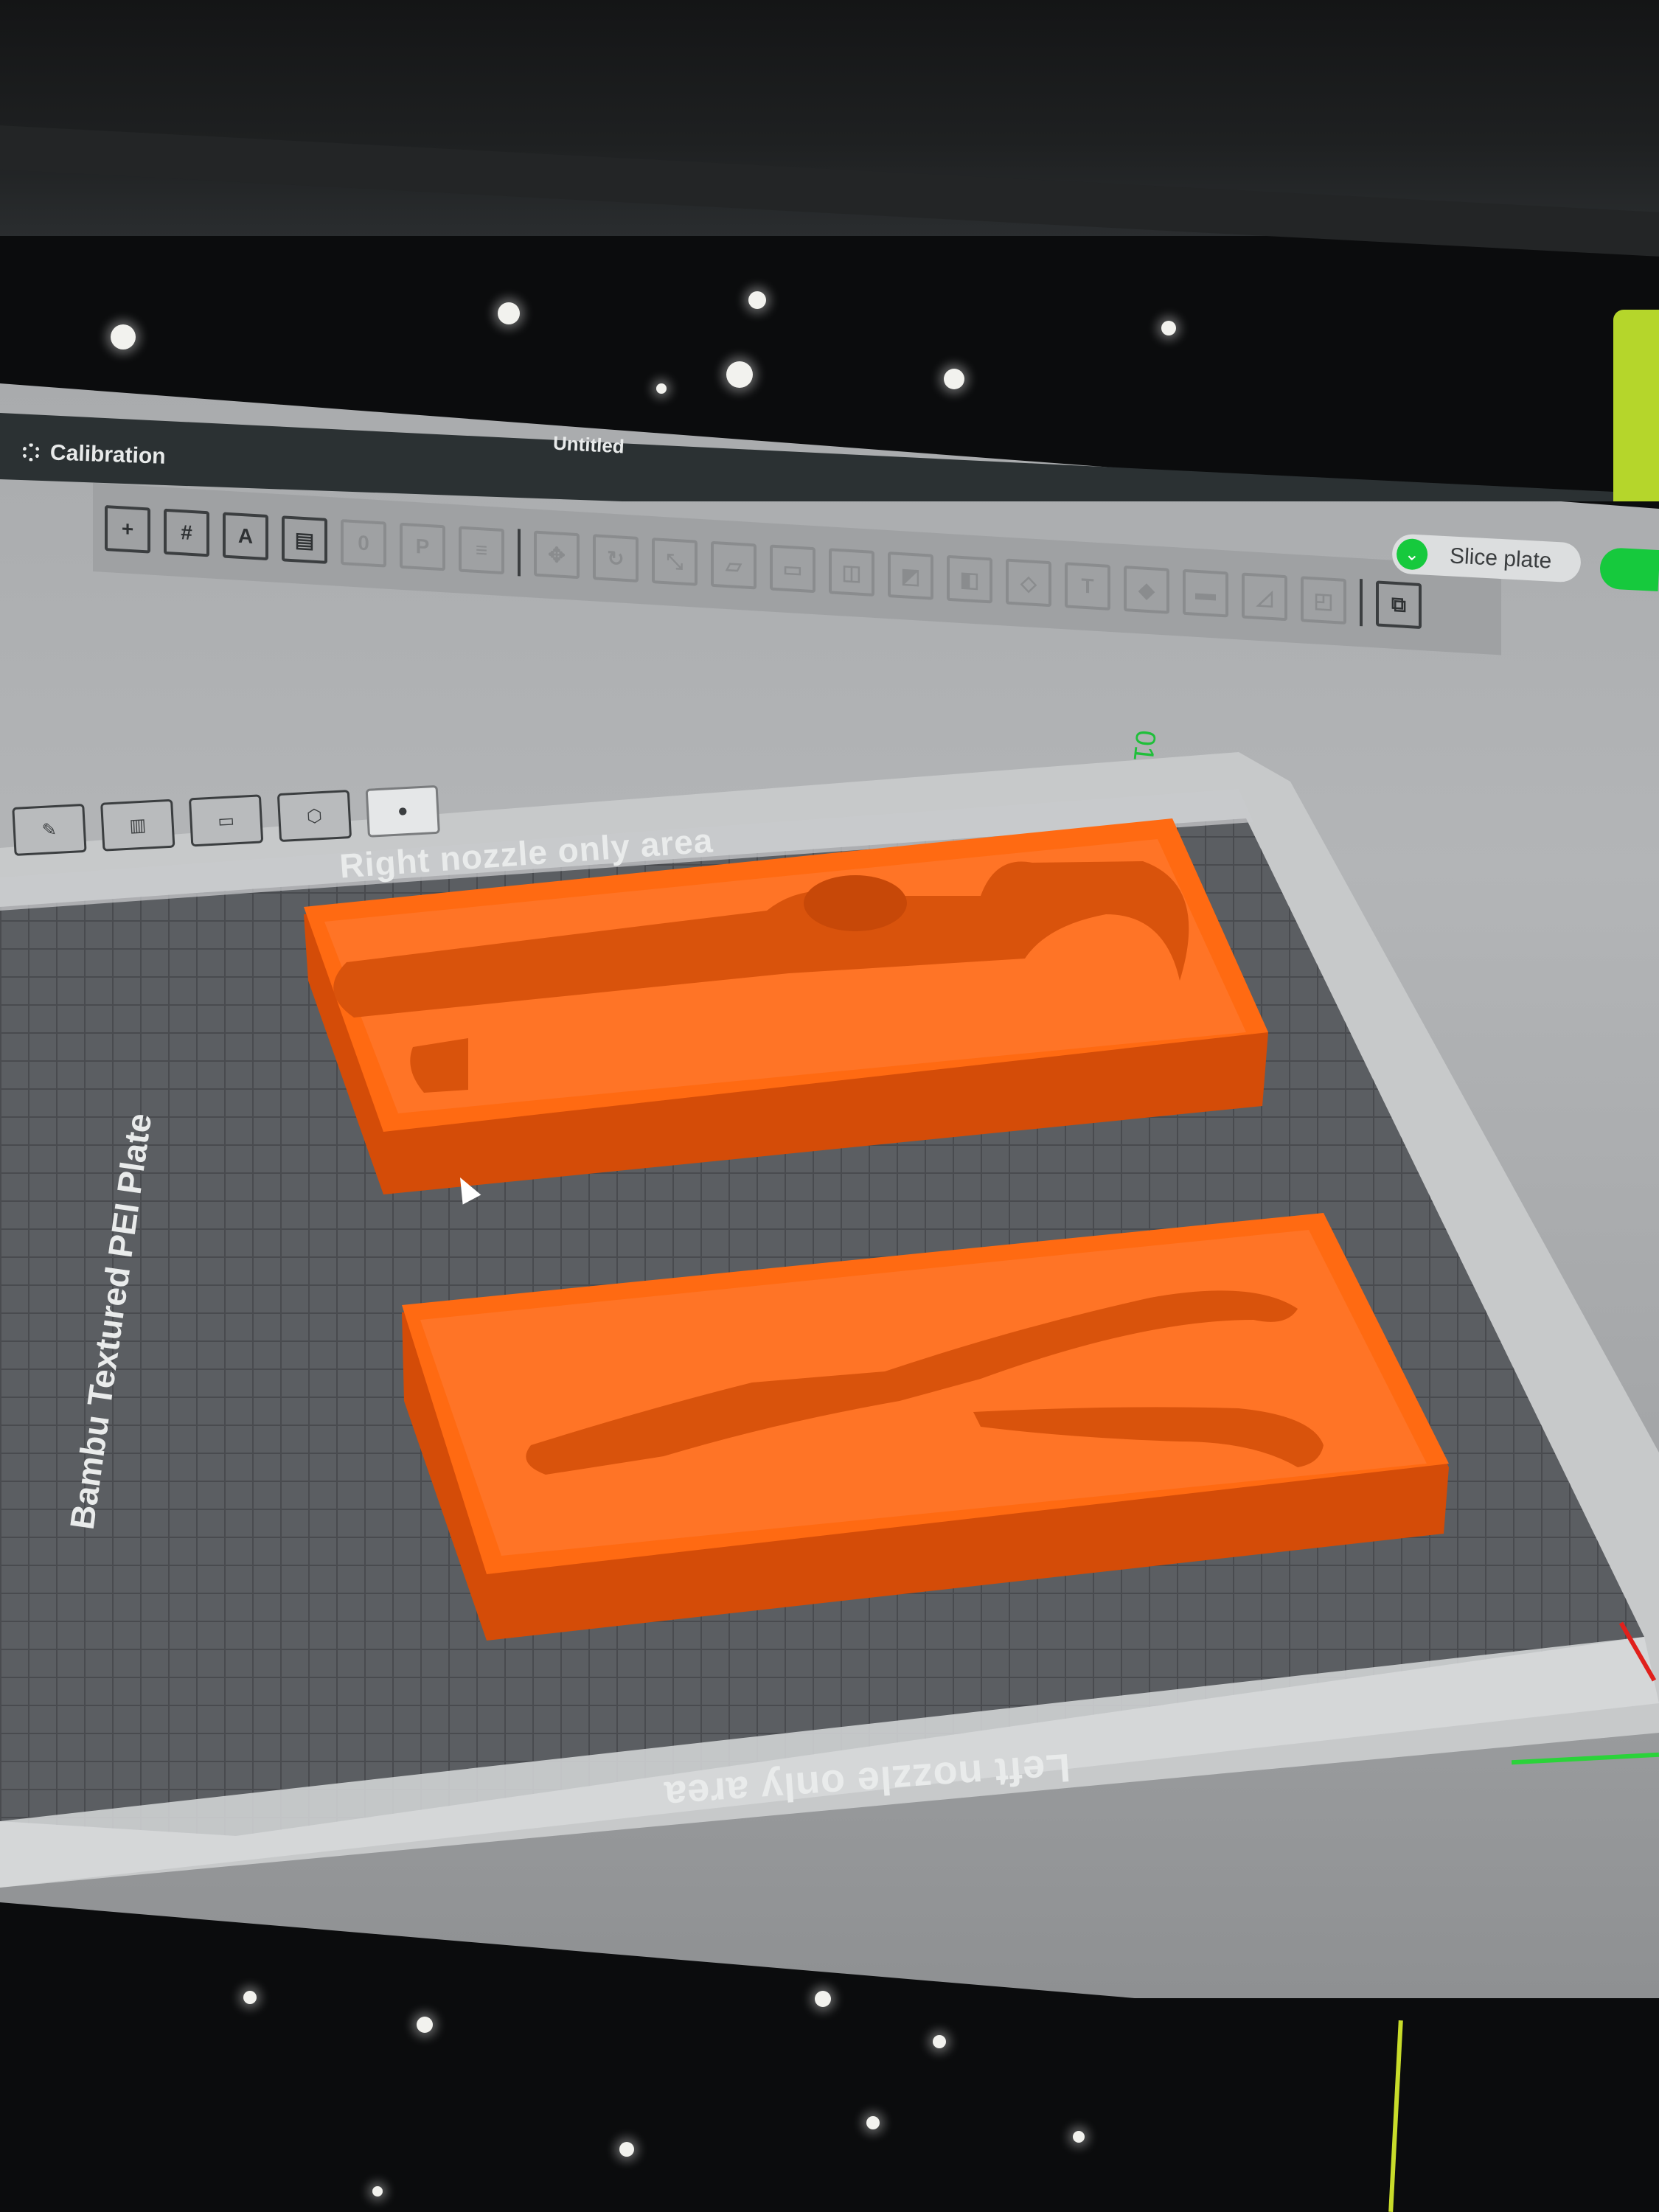  I want to click on tray-part-2-cavity, so click(925, 1382).